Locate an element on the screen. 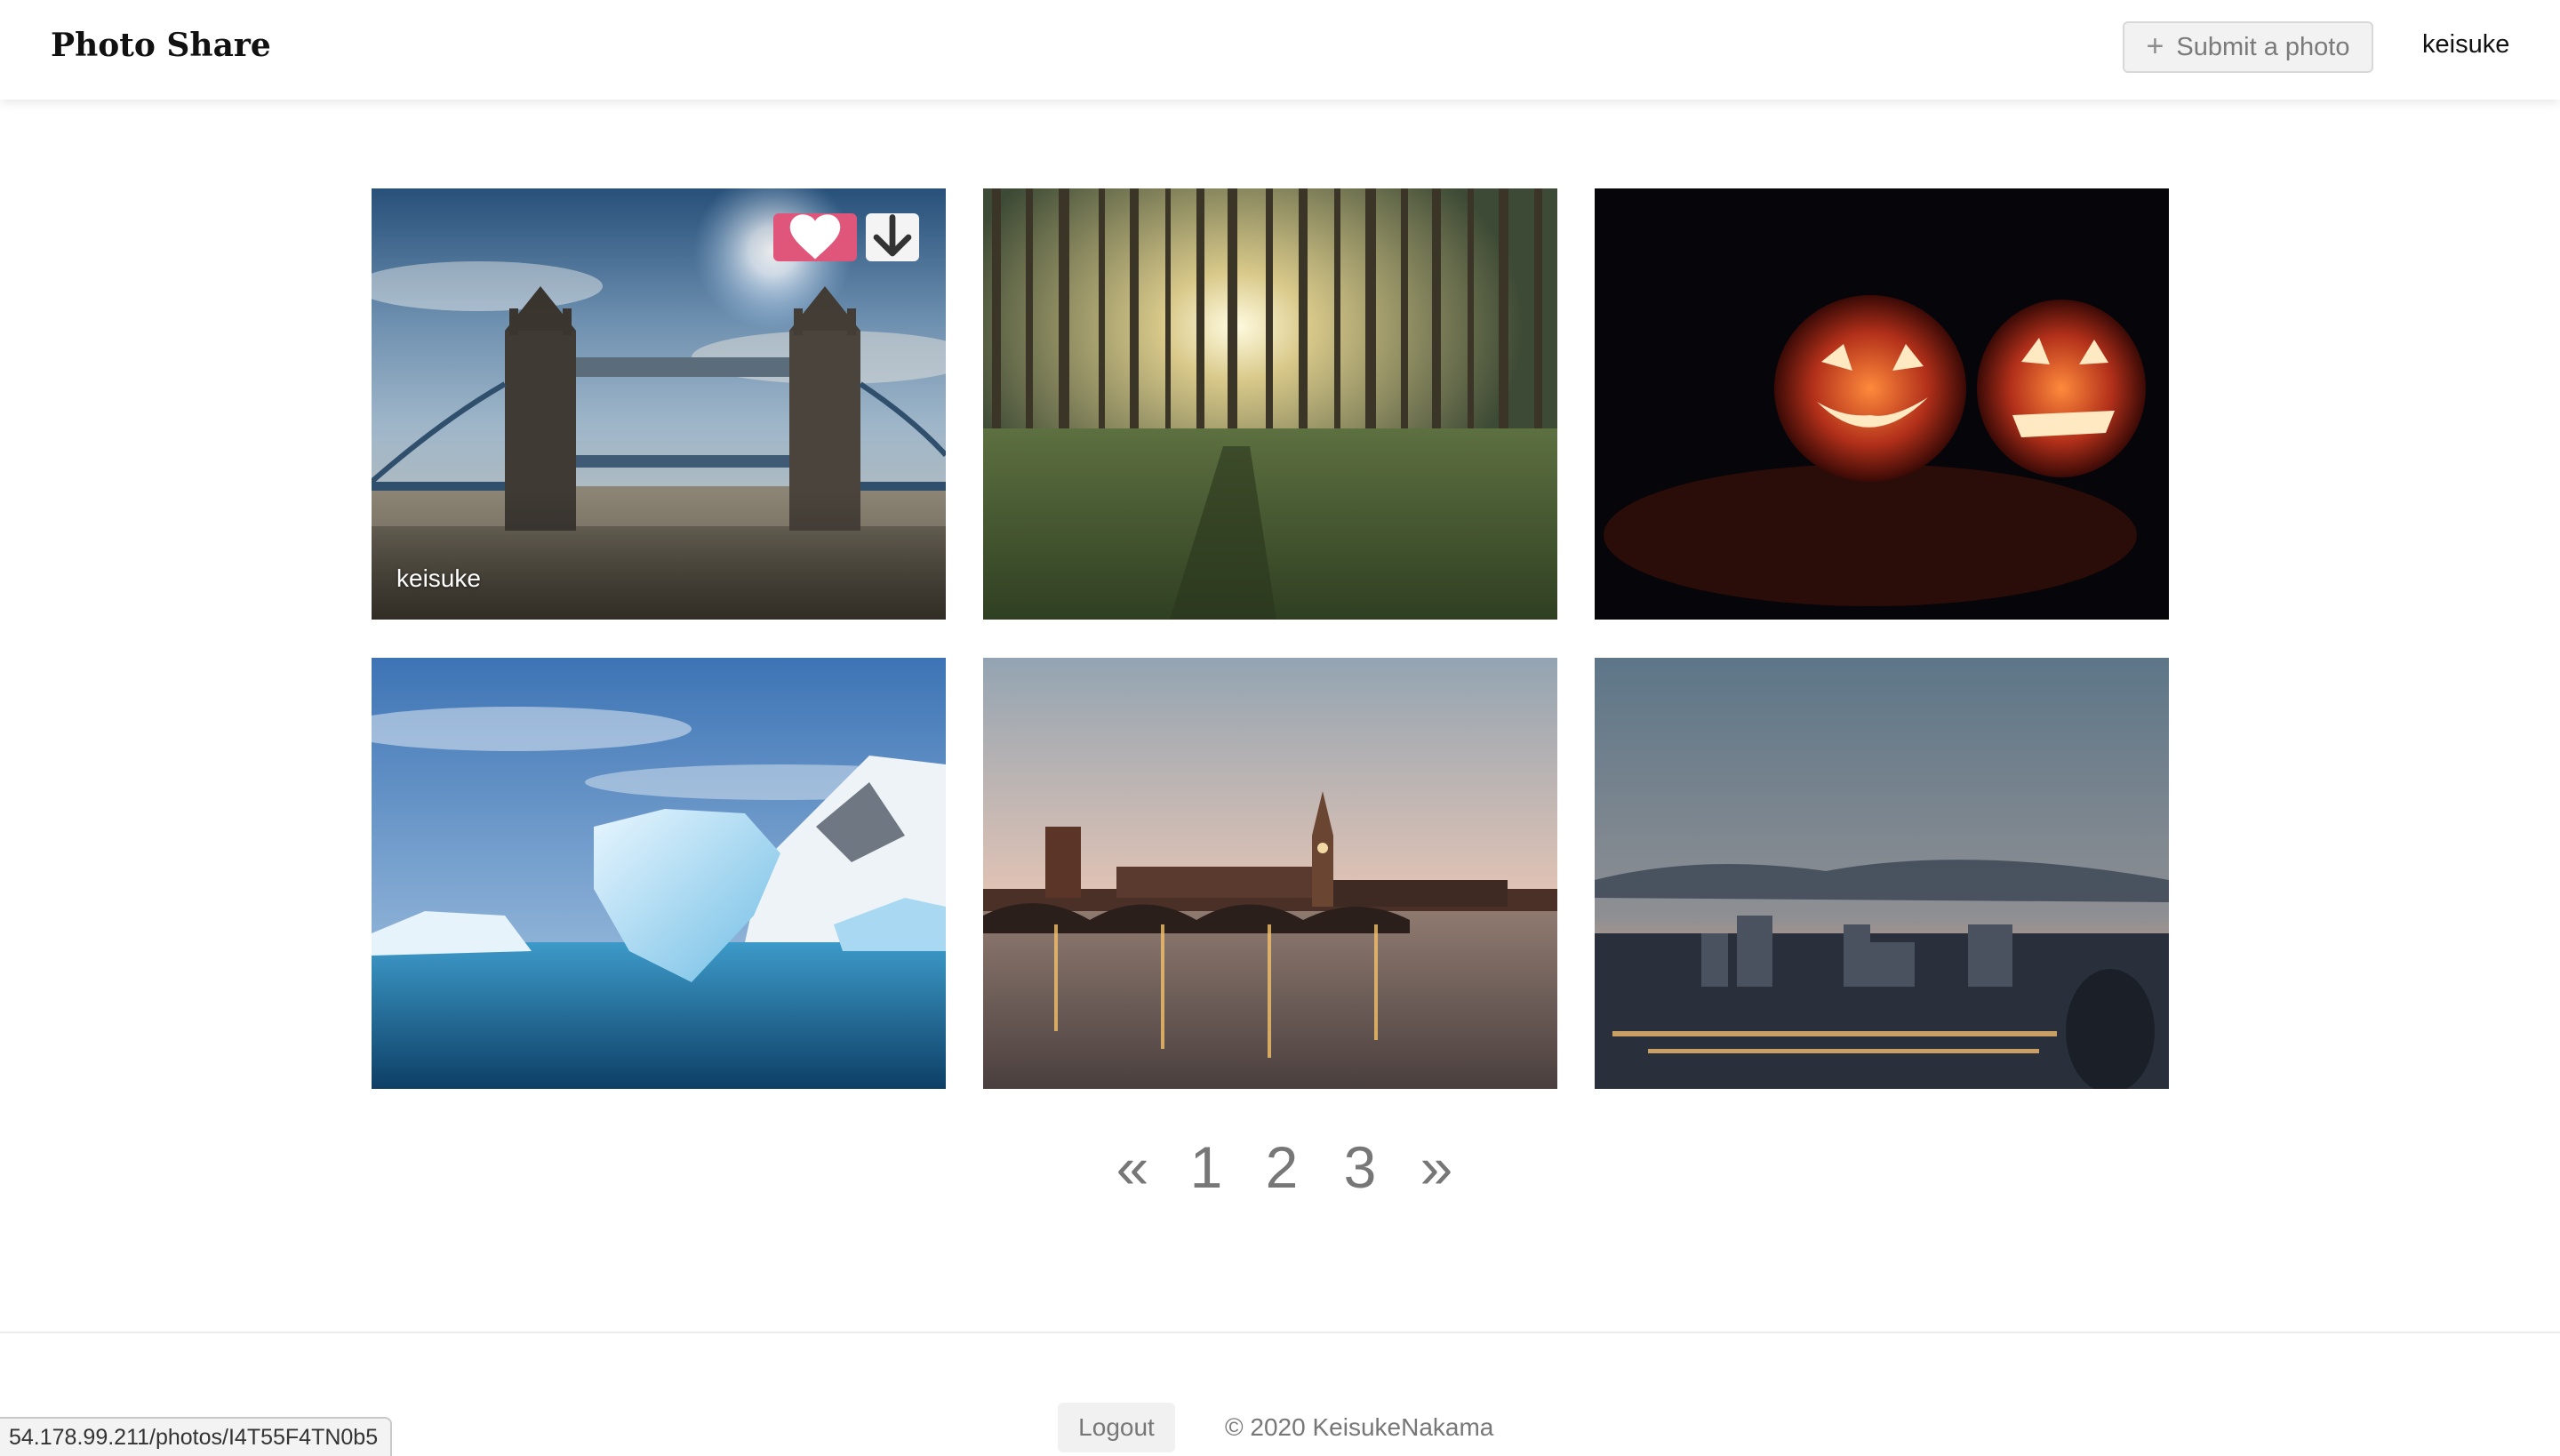  submit-photo-button: + Submit a photo is located at coordinates (2248, 47).